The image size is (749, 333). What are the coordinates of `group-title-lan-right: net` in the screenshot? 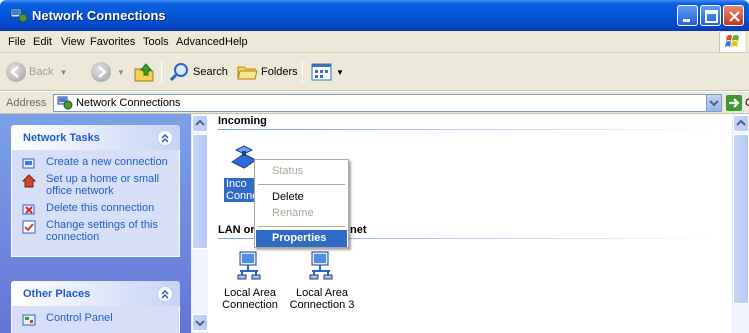 It's located at (358, 230).